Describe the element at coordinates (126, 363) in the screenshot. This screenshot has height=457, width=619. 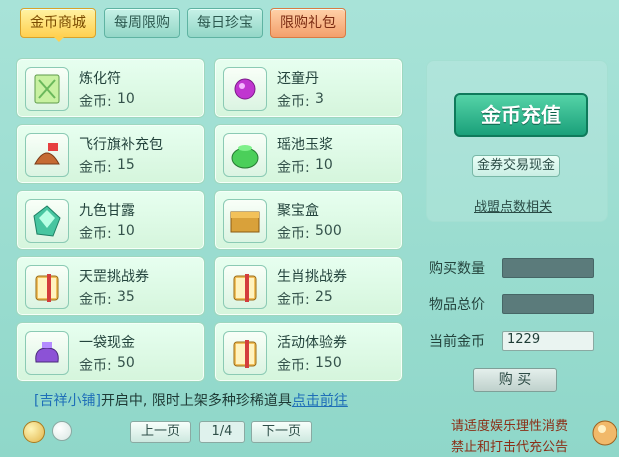
I see `item-price: 50` at that location.